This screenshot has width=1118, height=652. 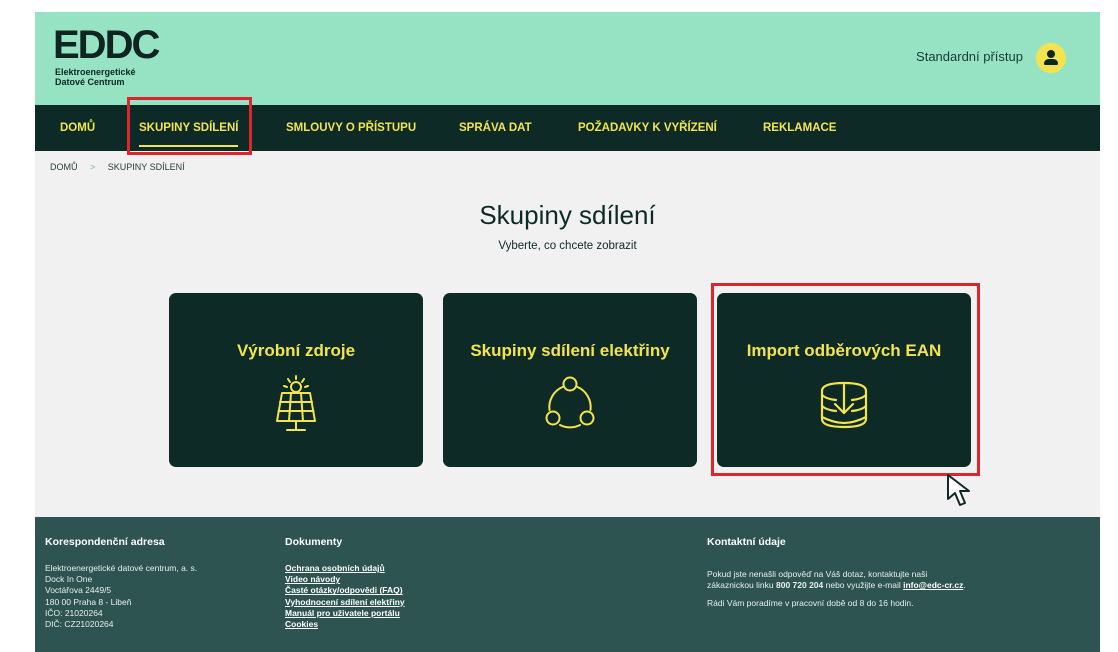 I want to click on footer-link-faq: Časté otázky/odpovědi (FAQ), so click(x=345, y=590).